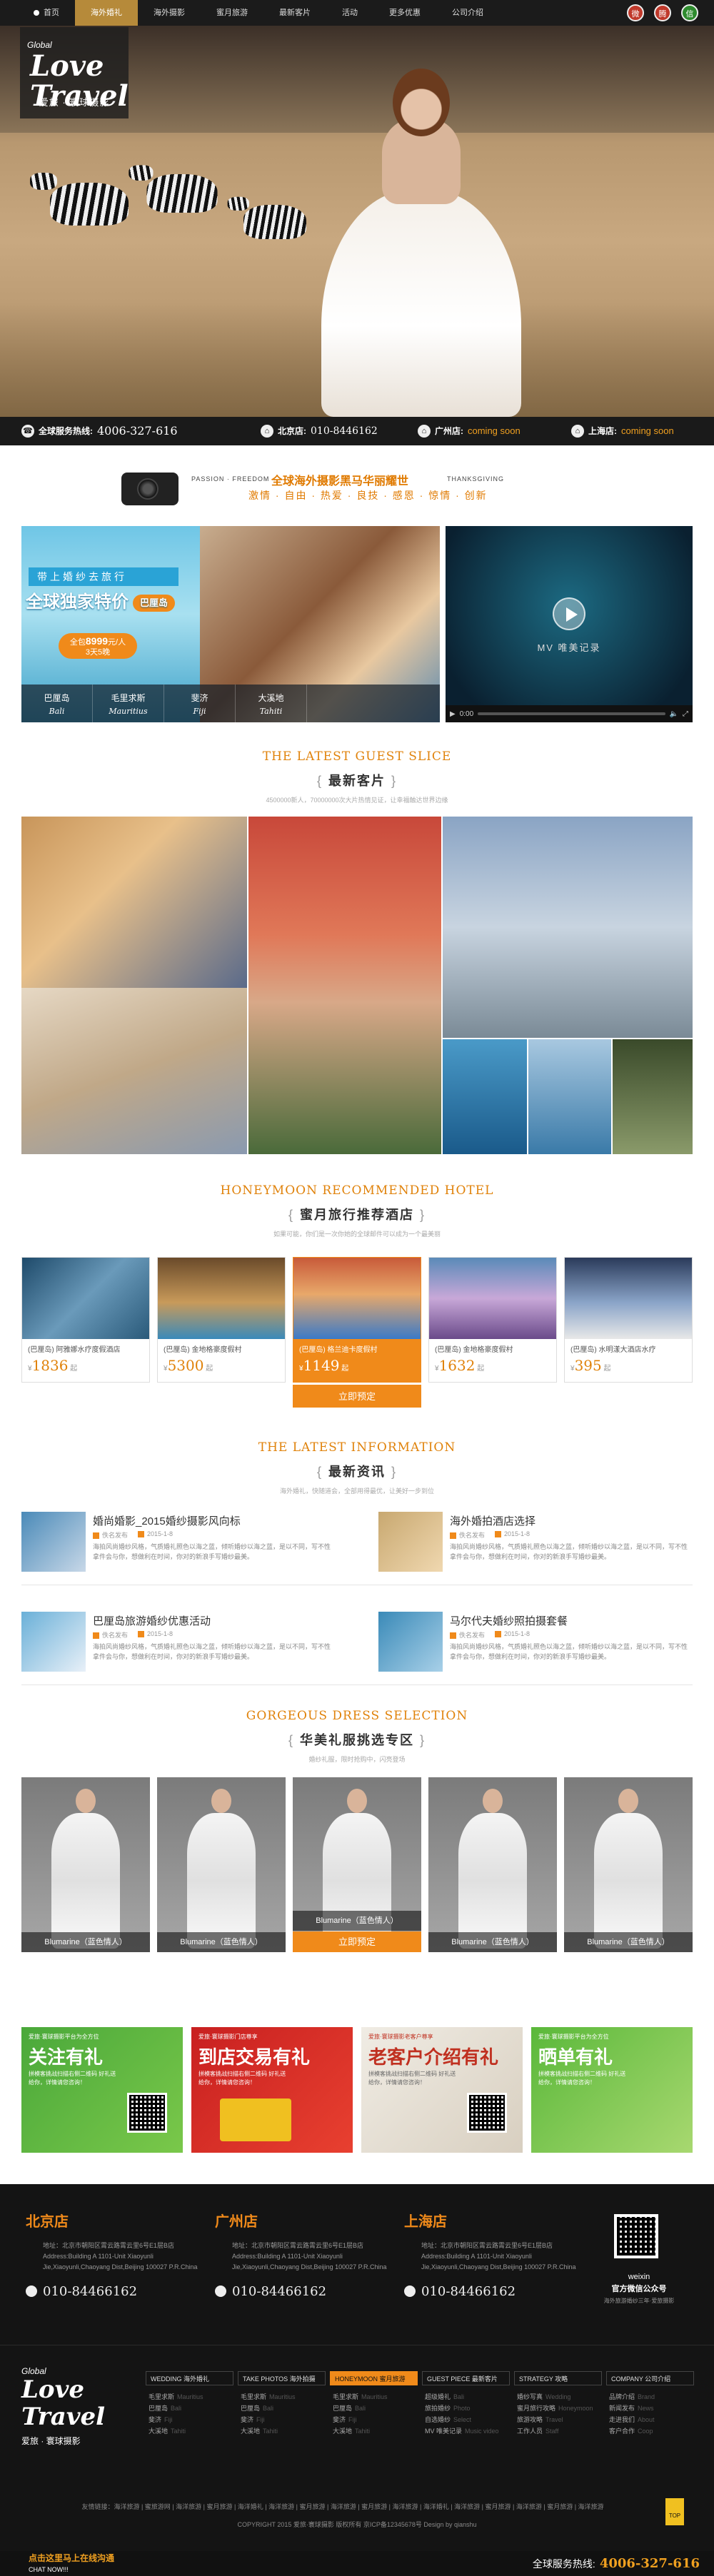  I want to click on footer-link: 客户合作 Coop, so click(650, 2431).